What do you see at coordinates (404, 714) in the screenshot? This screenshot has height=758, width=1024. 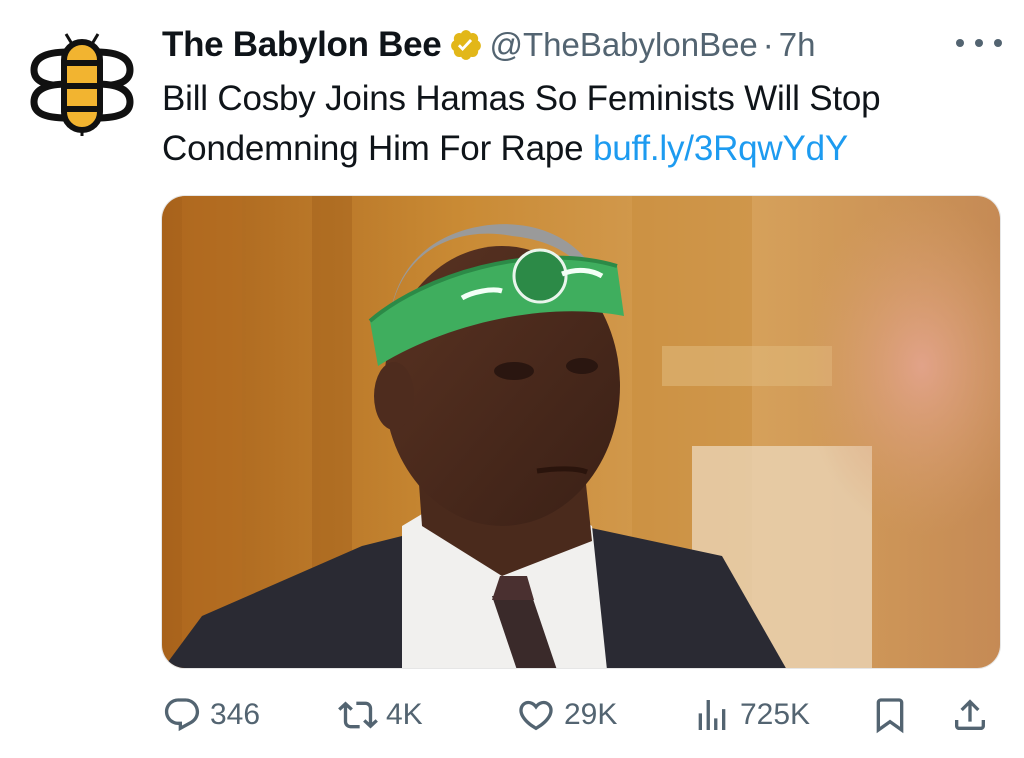 I see `retweet-count: 4K` at bounding box center [404, 714].